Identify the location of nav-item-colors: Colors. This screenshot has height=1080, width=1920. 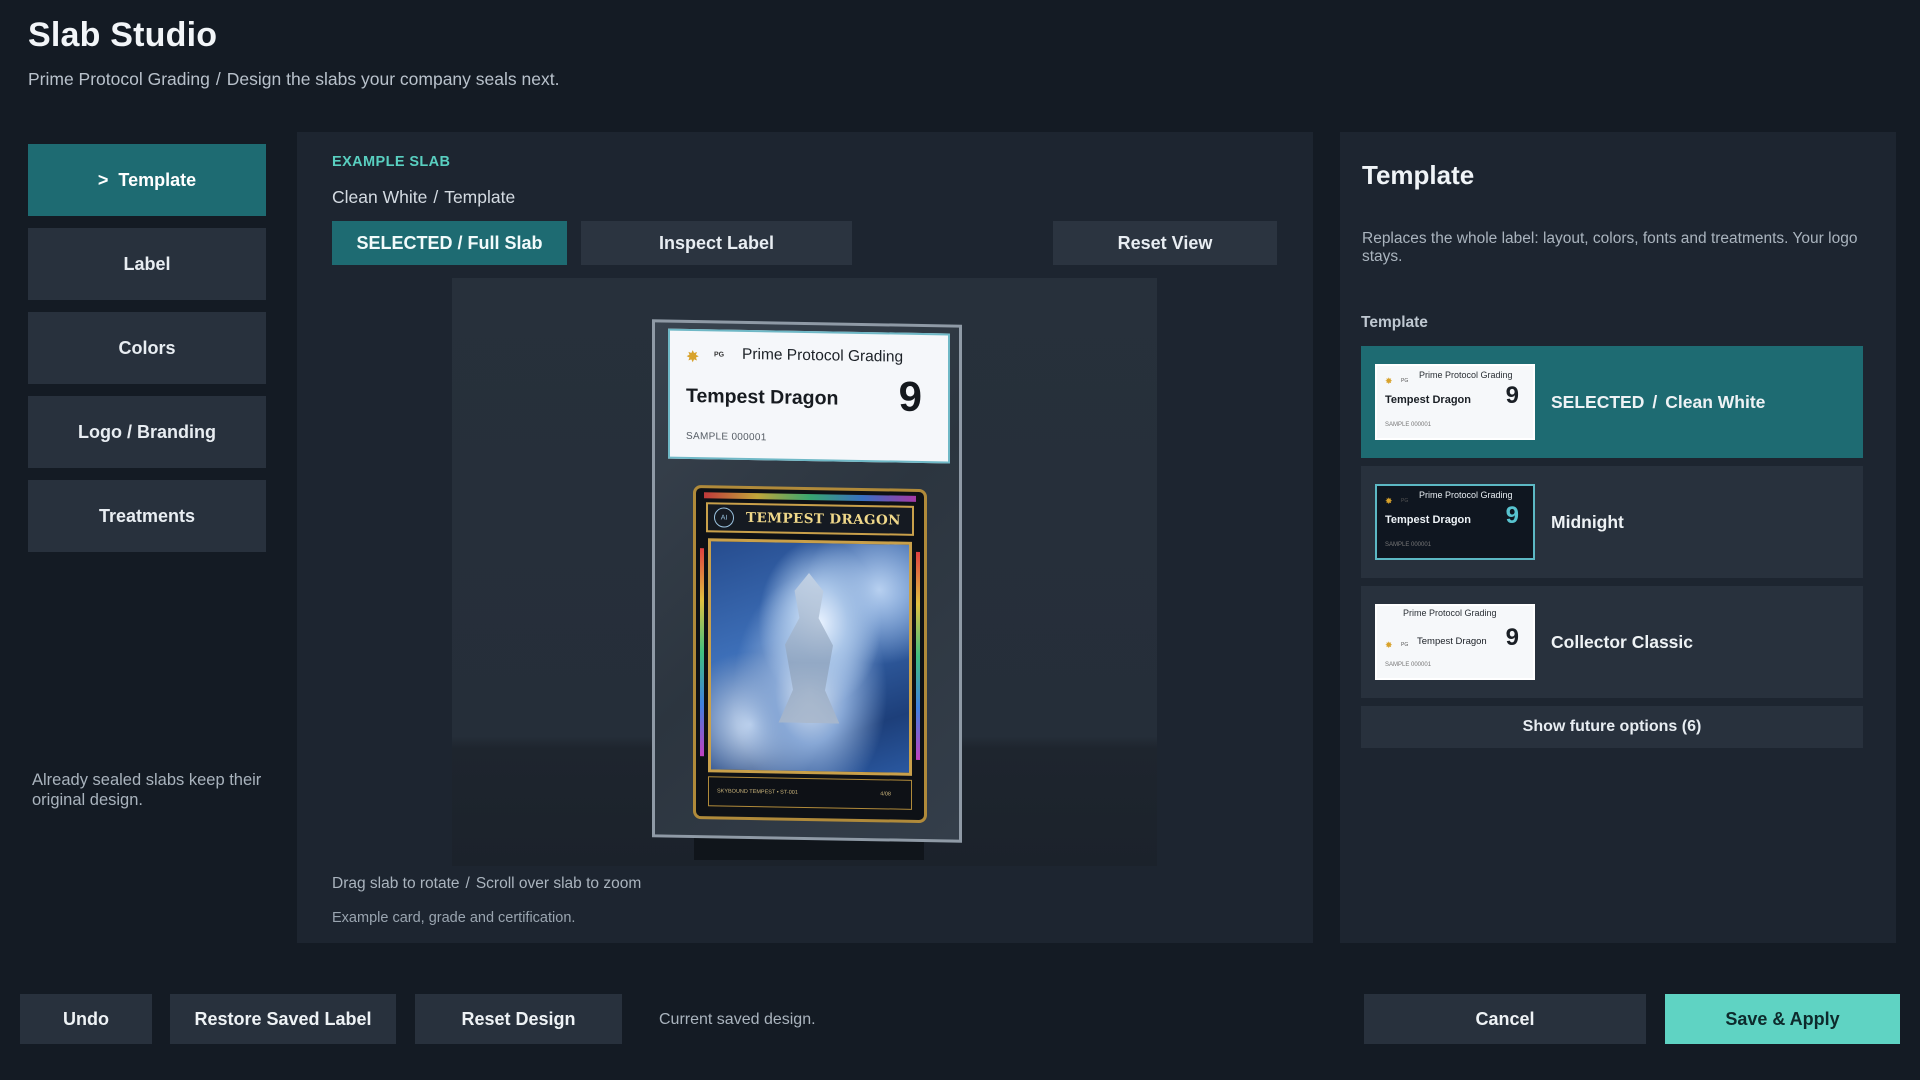
(147, 348).